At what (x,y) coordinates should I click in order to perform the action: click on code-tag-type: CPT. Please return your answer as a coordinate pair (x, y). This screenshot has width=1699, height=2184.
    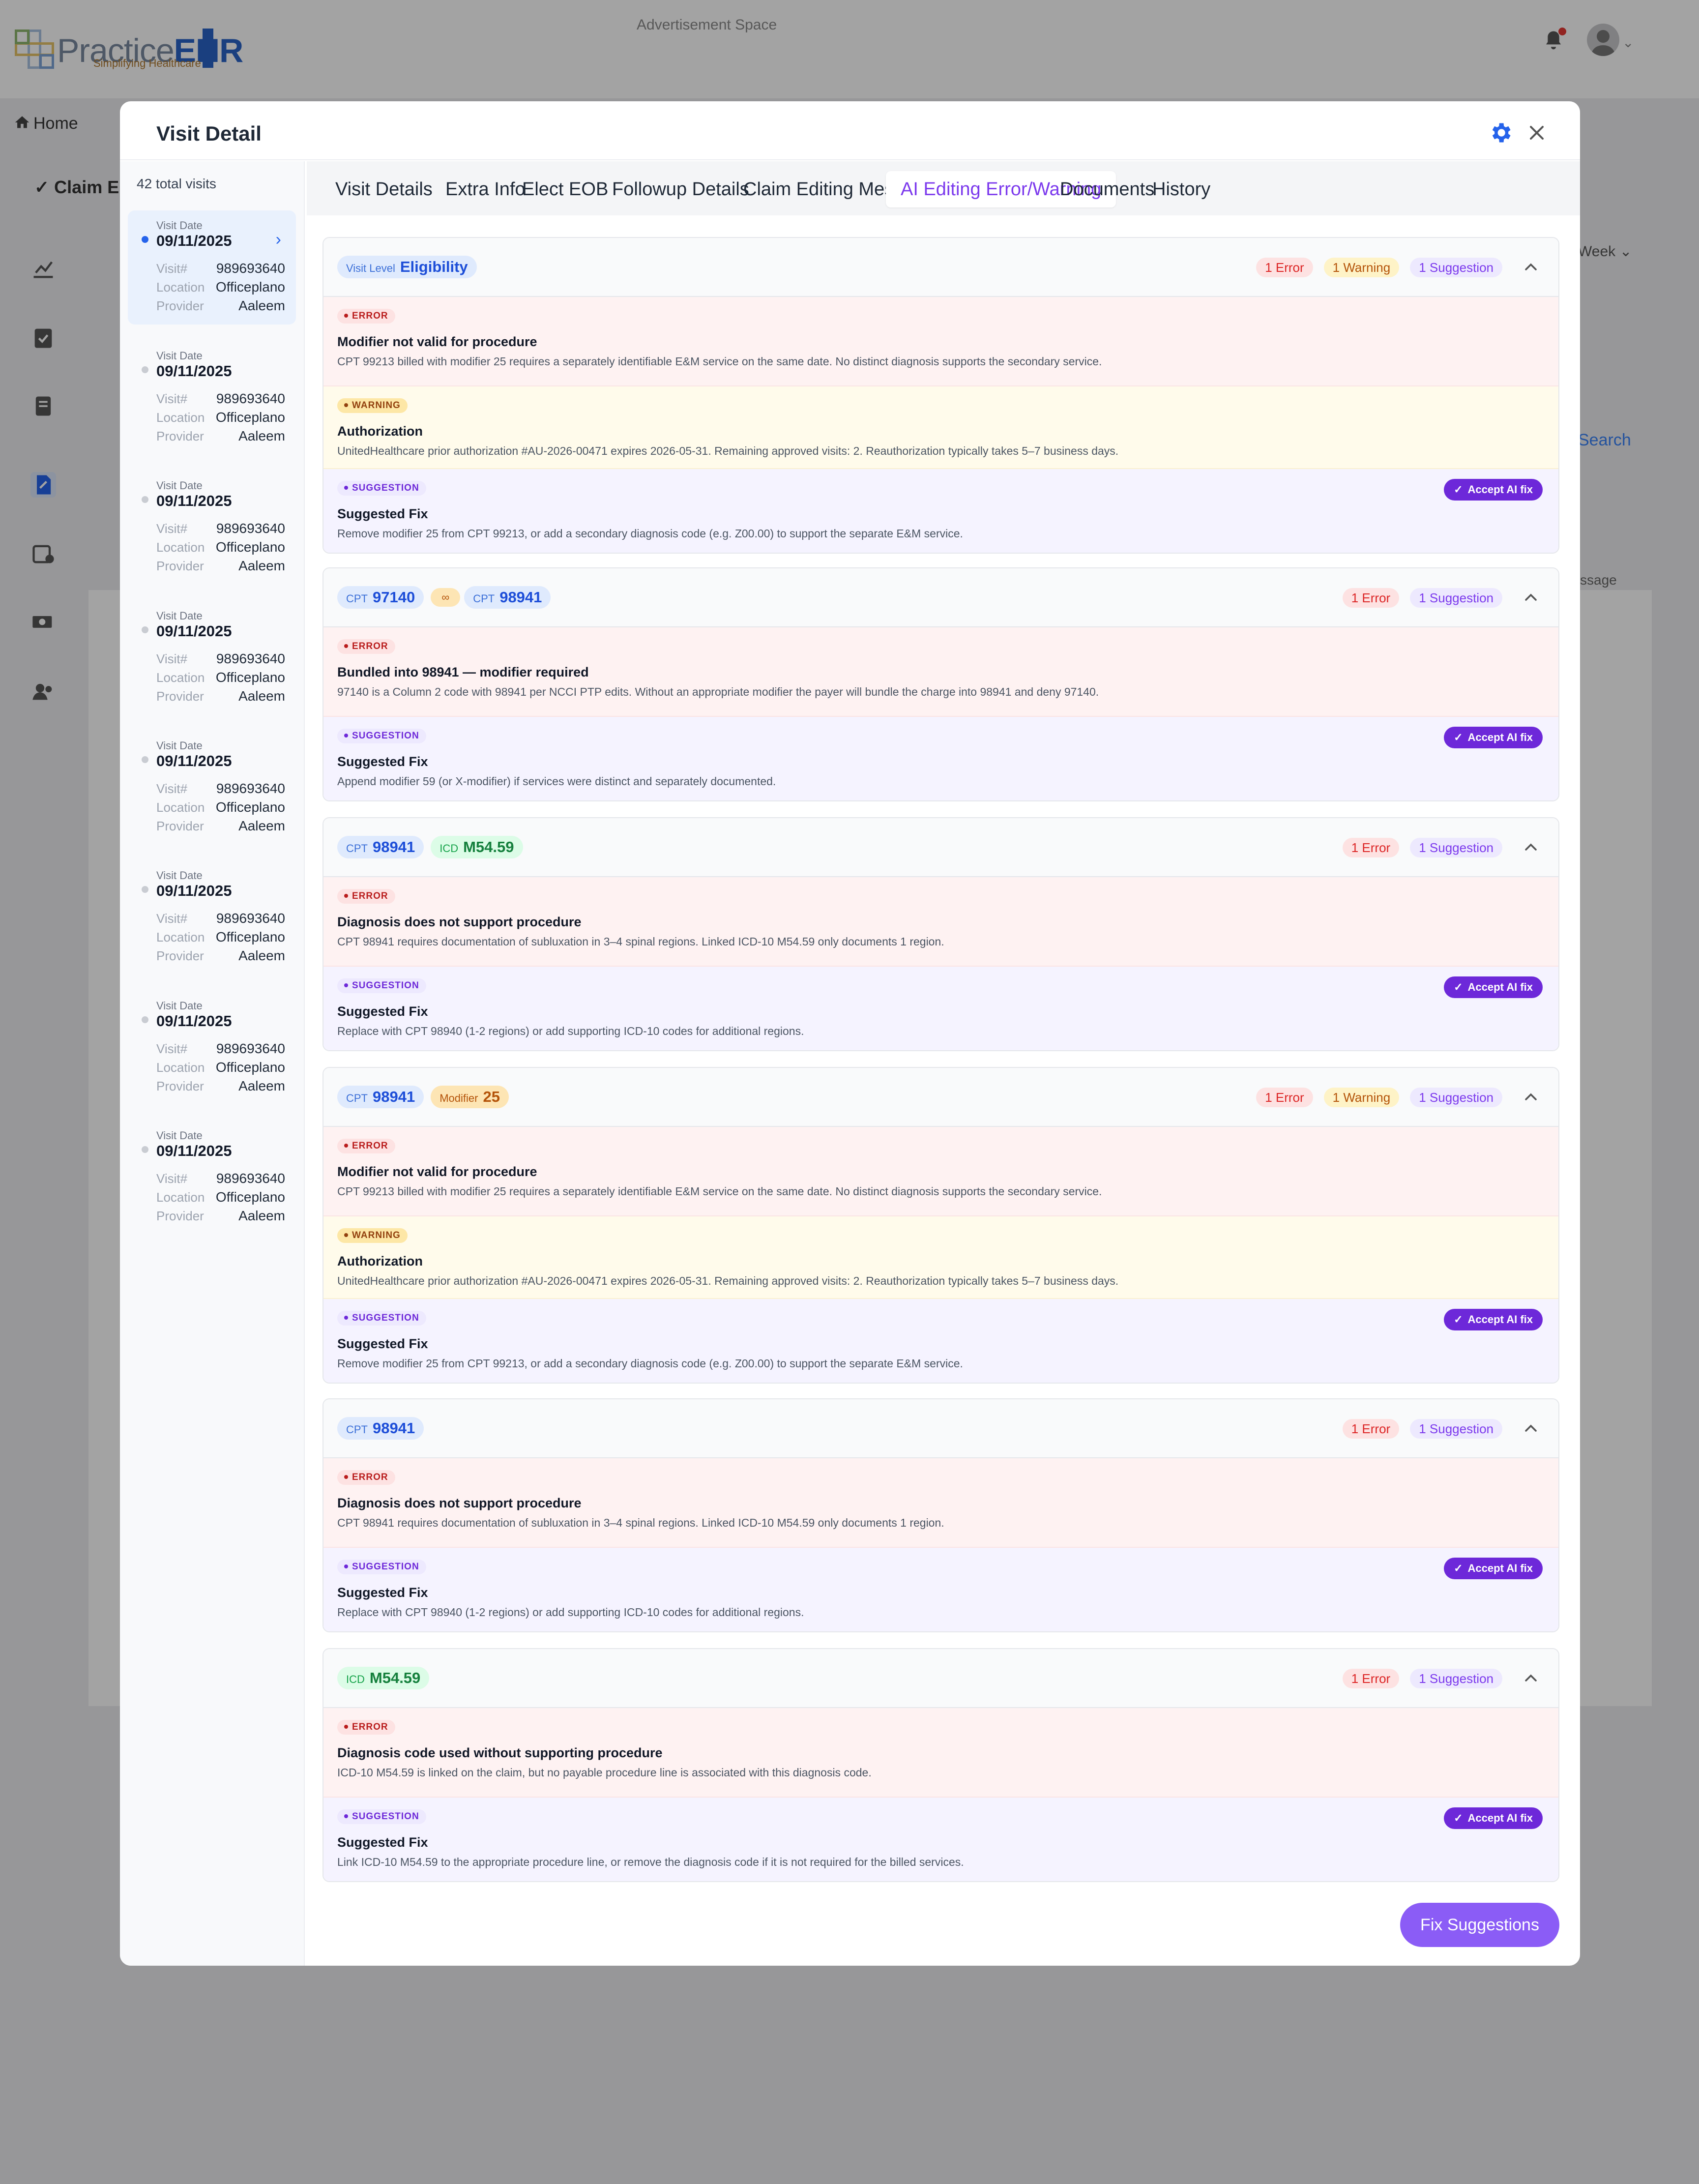
    Looking at the image, I should click on (357, 1098).